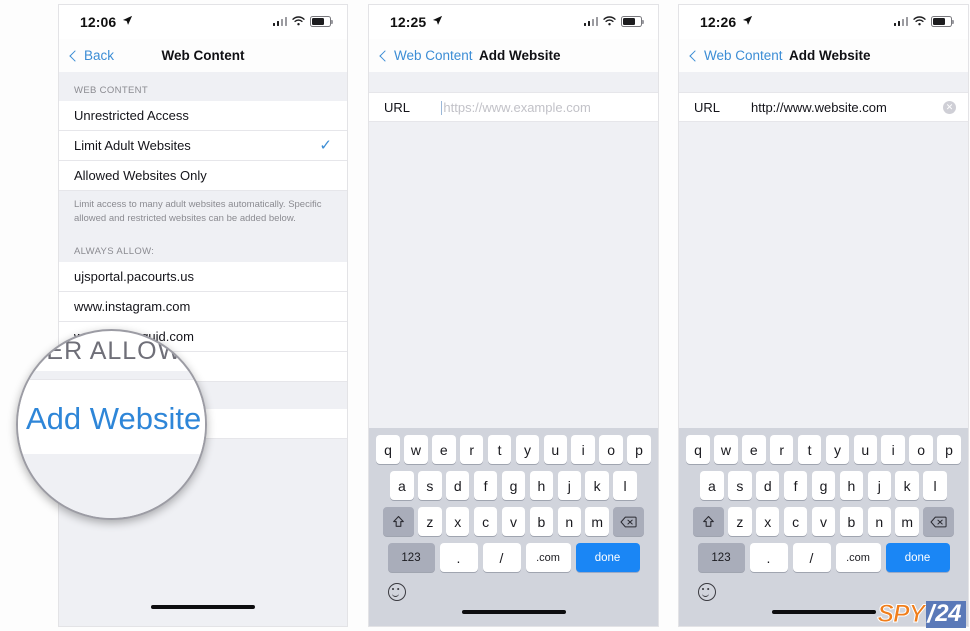 This screenshot has width=970, height=631. Describe the element at coordinates (919, 21) in the screenshot. I see `wifi-icon` at that location.